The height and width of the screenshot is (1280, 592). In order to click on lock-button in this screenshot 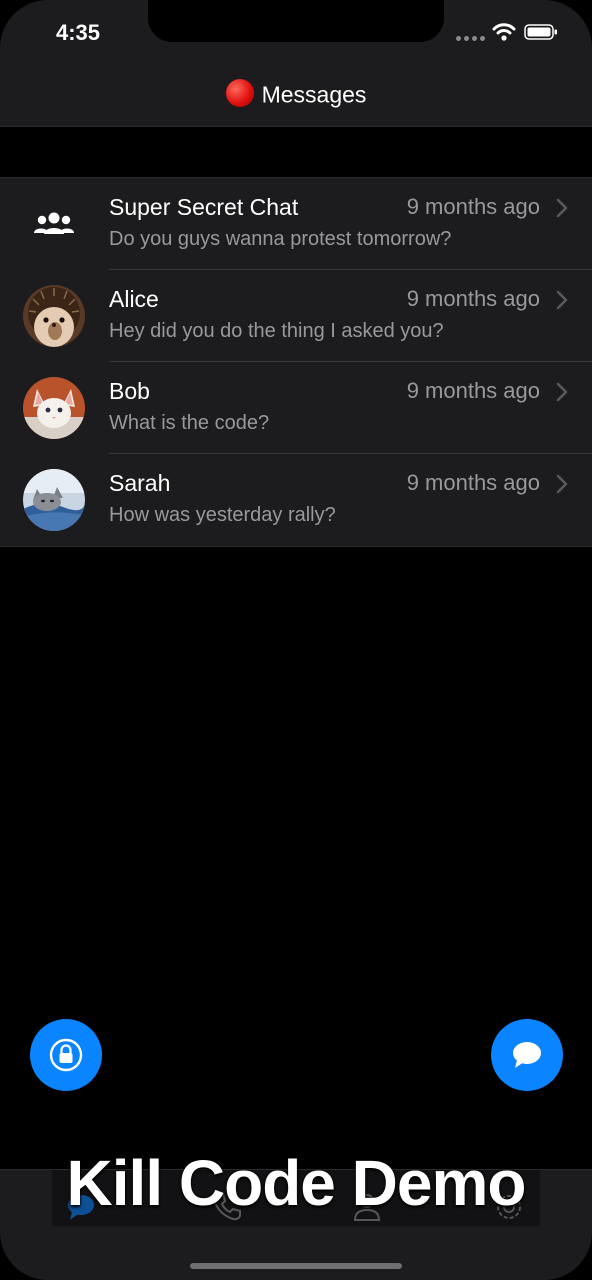, I will do `click(66, 1055)`.